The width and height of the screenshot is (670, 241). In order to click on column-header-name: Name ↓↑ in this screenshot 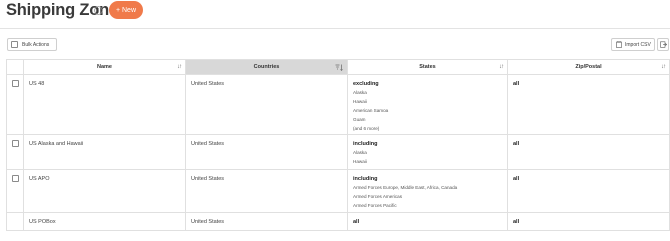, I will do `click(104, 67)`.